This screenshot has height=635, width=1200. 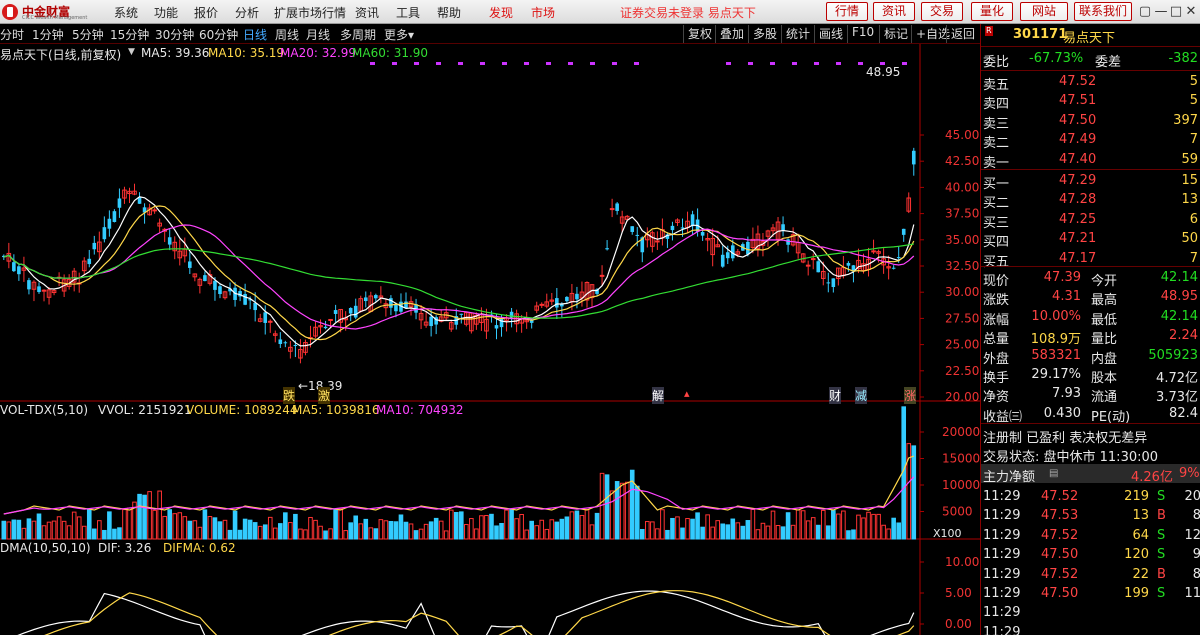 I want to click on net-flow-pct: 9%, so click(x=1189, y=473).